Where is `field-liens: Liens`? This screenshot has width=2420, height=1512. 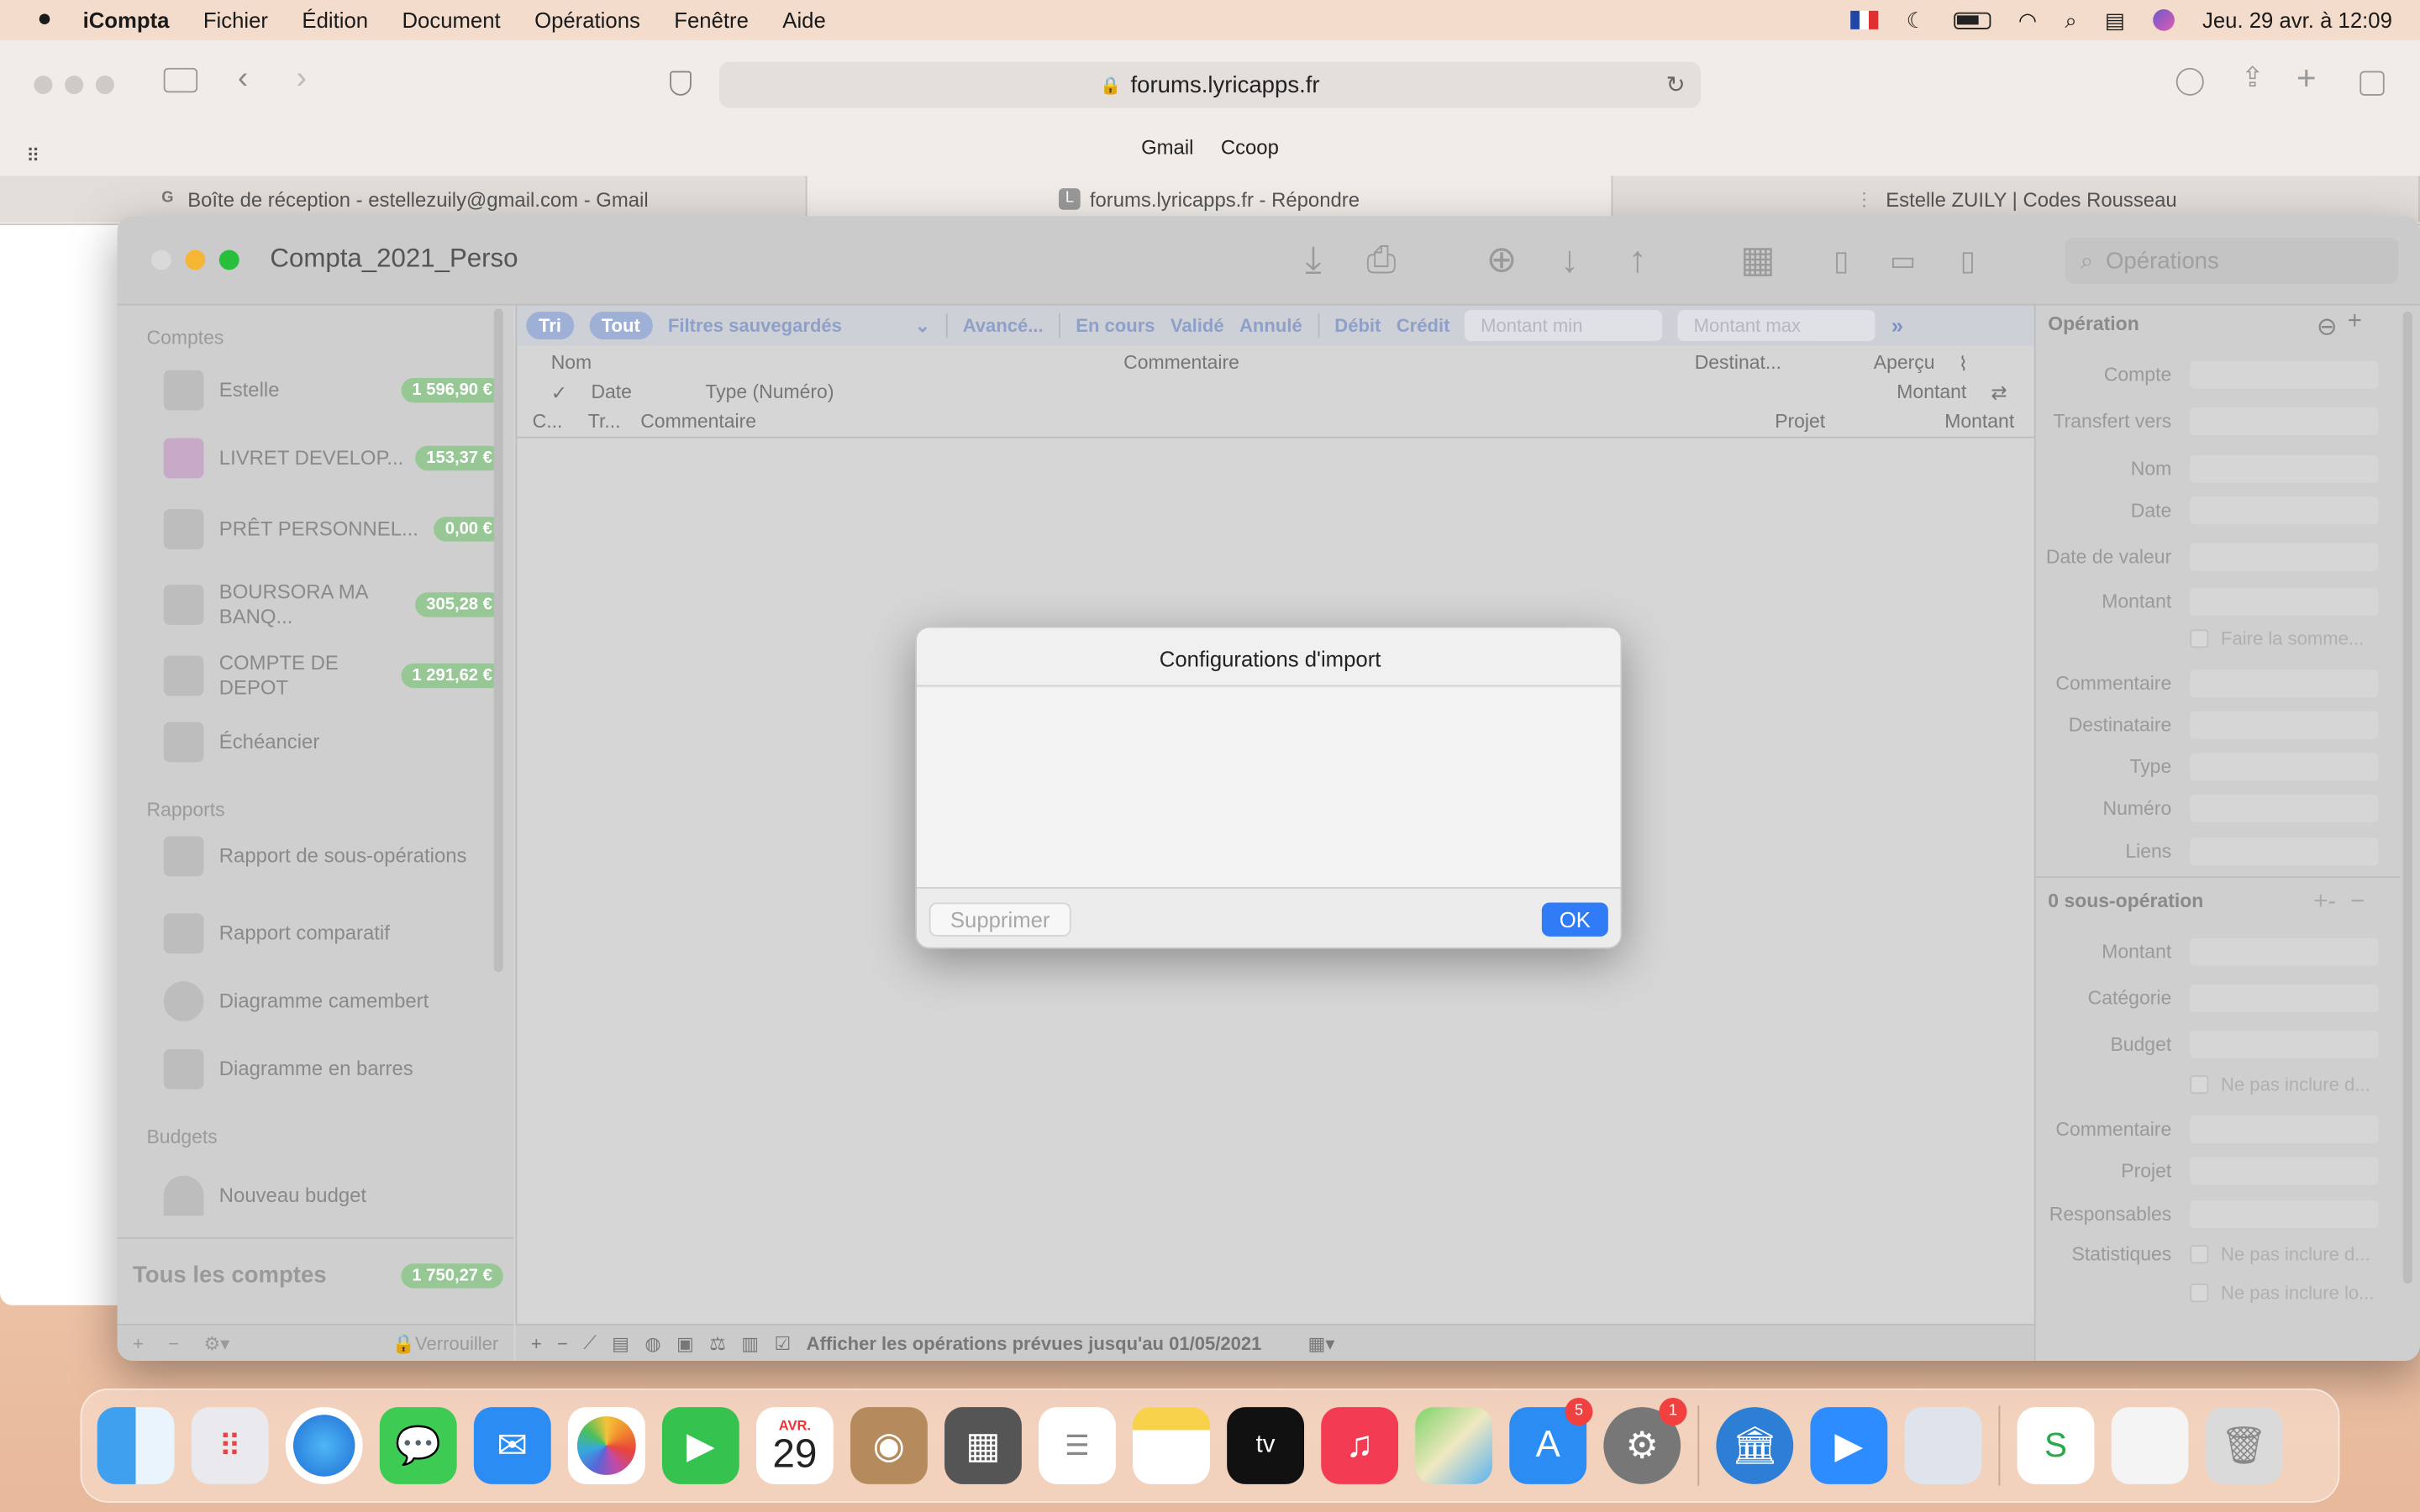
field-liens: Liens is located at coordinates (2221, 851).